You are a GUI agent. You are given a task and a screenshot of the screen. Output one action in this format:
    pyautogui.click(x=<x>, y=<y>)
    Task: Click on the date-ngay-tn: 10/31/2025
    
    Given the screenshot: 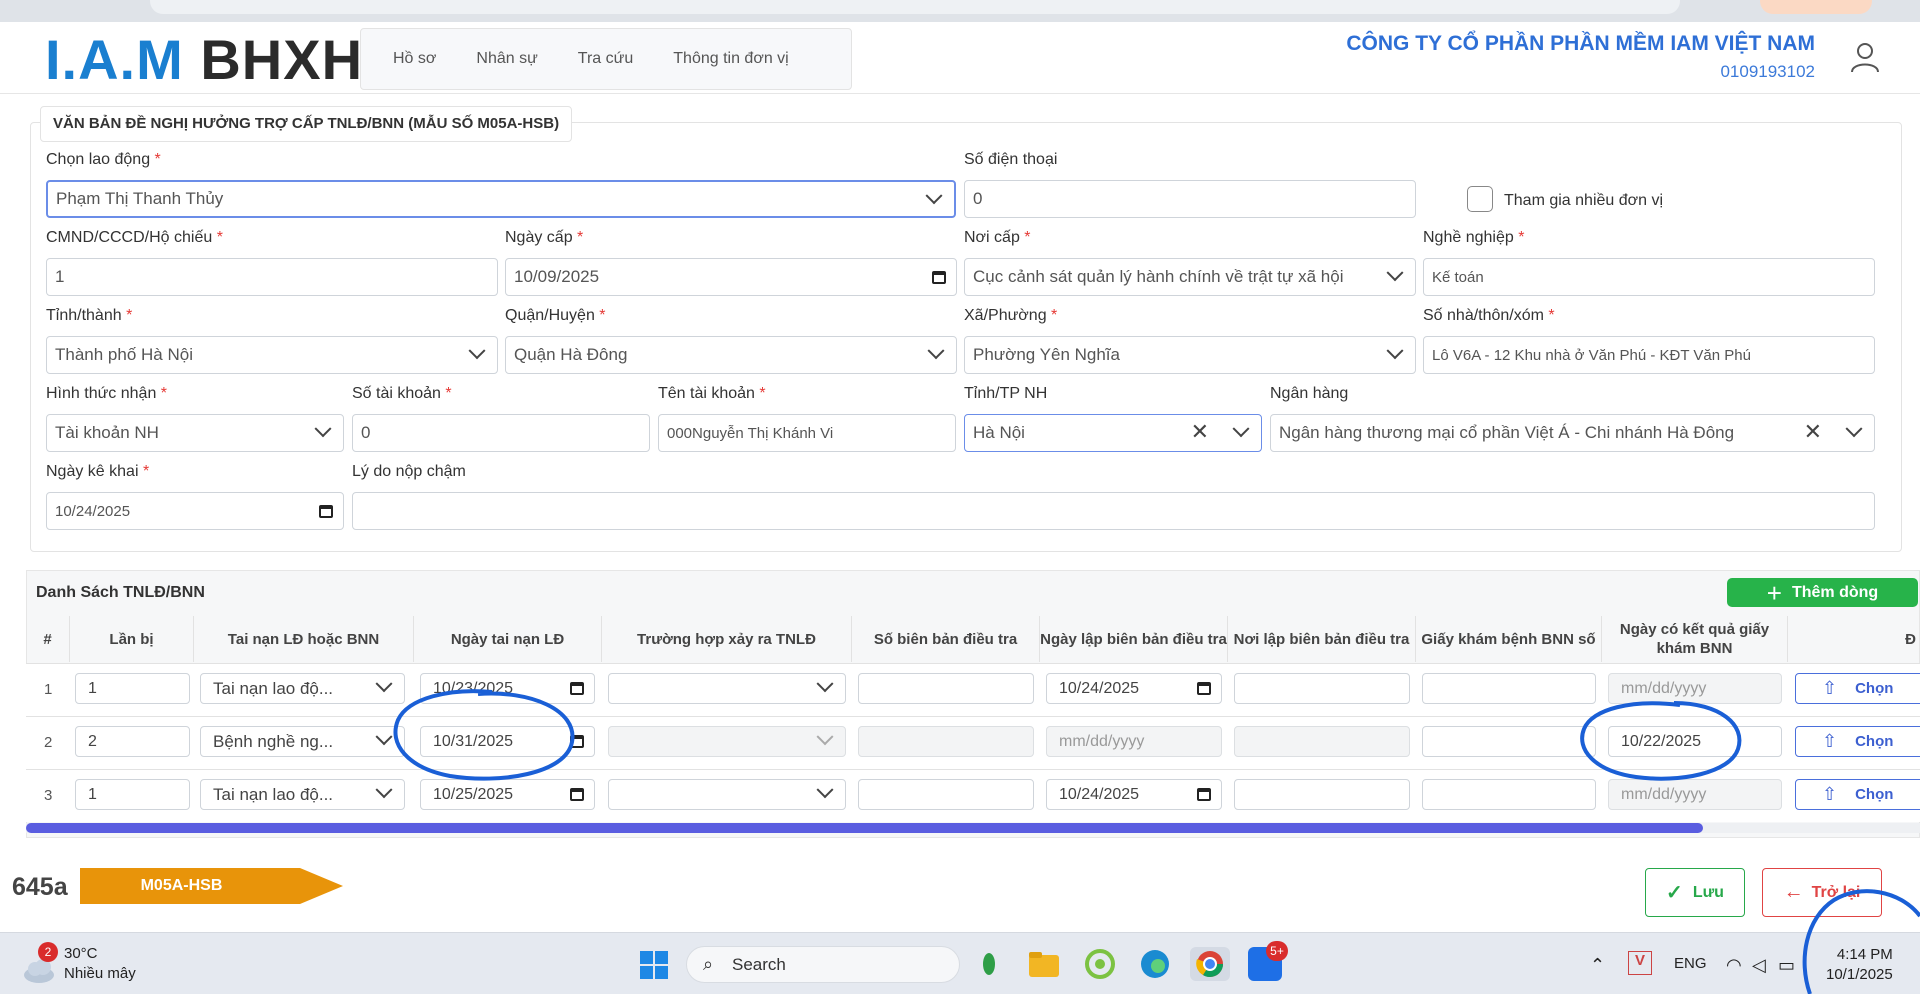 What is the action you would take?
    pyautogui.click(x=507, y=741)
    